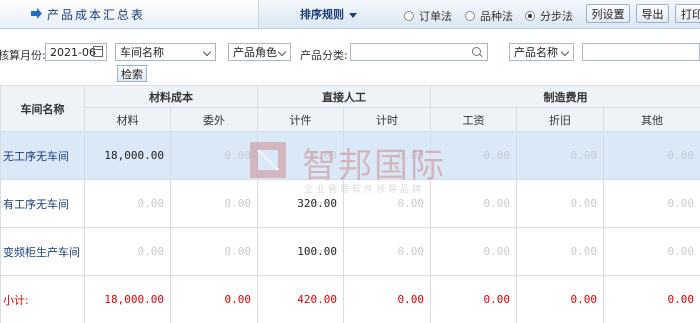  Describe the element at coordinates (496, 16) in the screenshot. I see `method-label: 品种法` at that location.